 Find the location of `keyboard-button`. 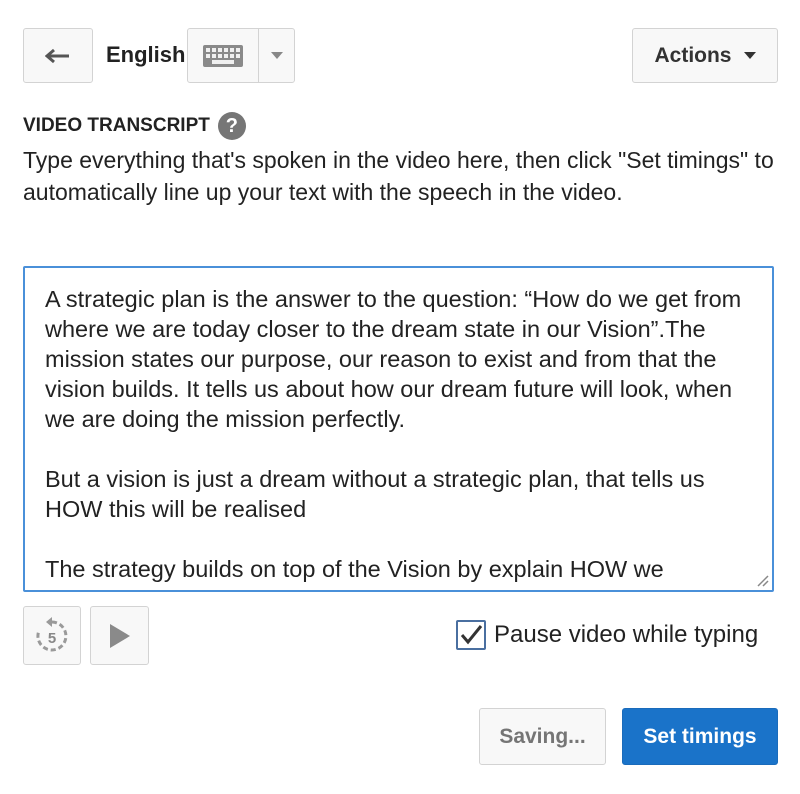

keyboard-button is located at coordinates (223, 55).